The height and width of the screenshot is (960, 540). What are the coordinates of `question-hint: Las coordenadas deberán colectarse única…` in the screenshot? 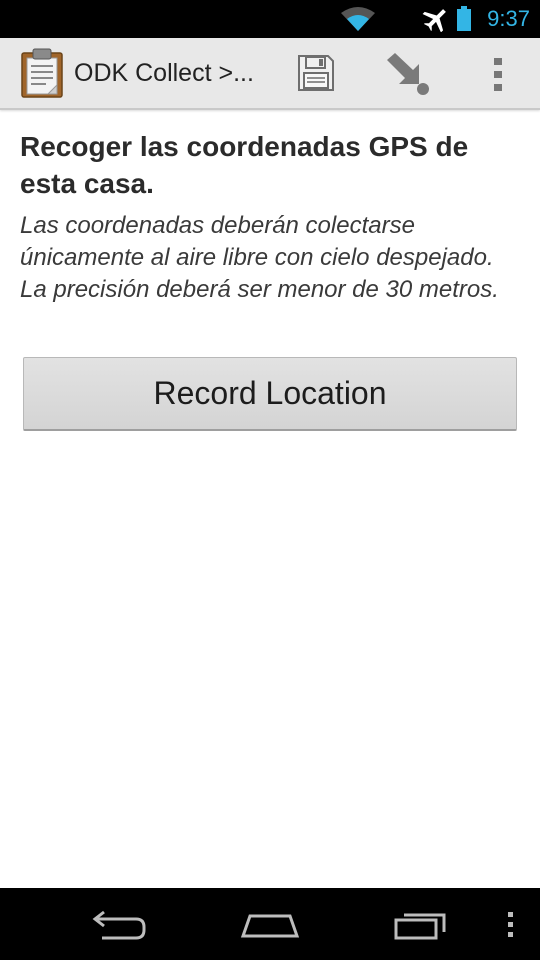 It's located at (259, 257).